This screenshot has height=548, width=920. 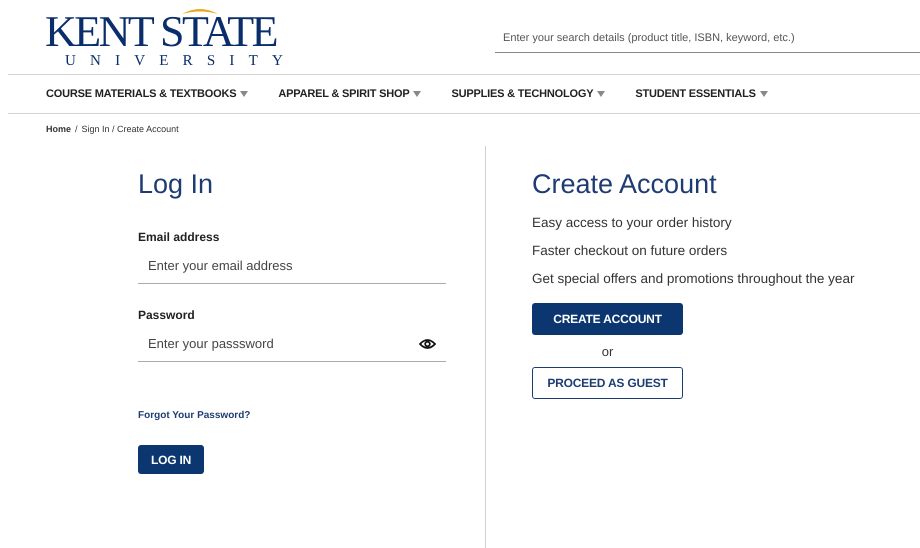 I want to click on logo-wordmark: KENT STATE, so click(x=160, y=32).